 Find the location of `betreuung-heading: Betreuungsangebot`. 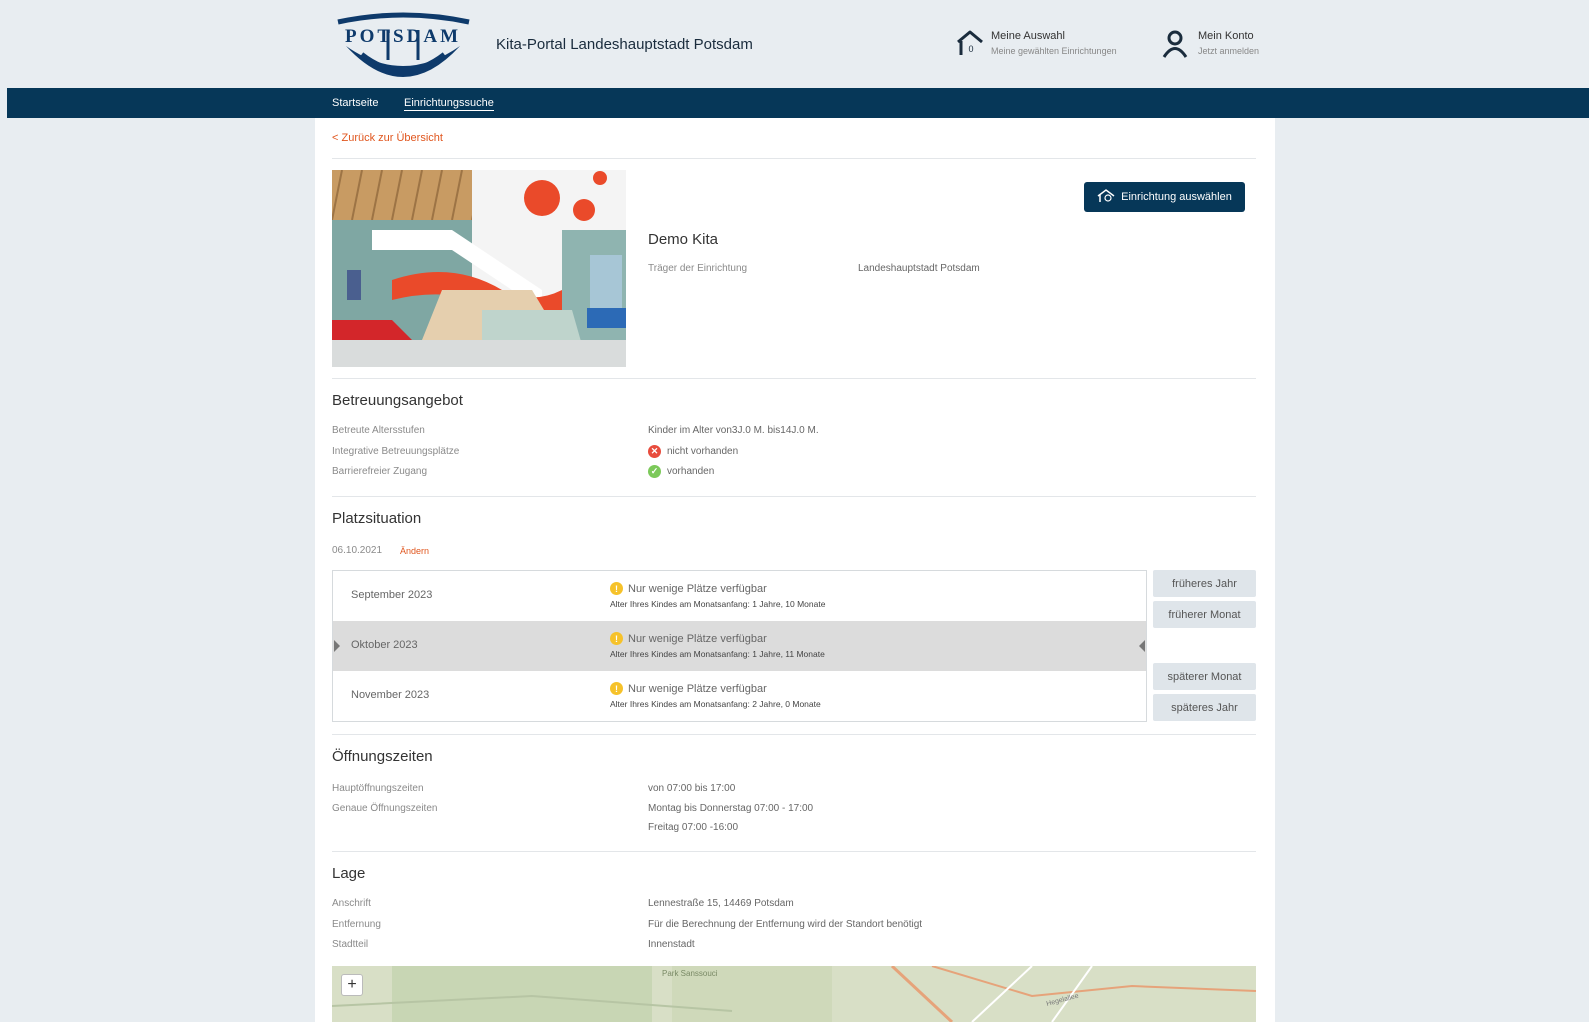

betreuung-heading: Betreuungsangebot is located at coordinates (397, 400).